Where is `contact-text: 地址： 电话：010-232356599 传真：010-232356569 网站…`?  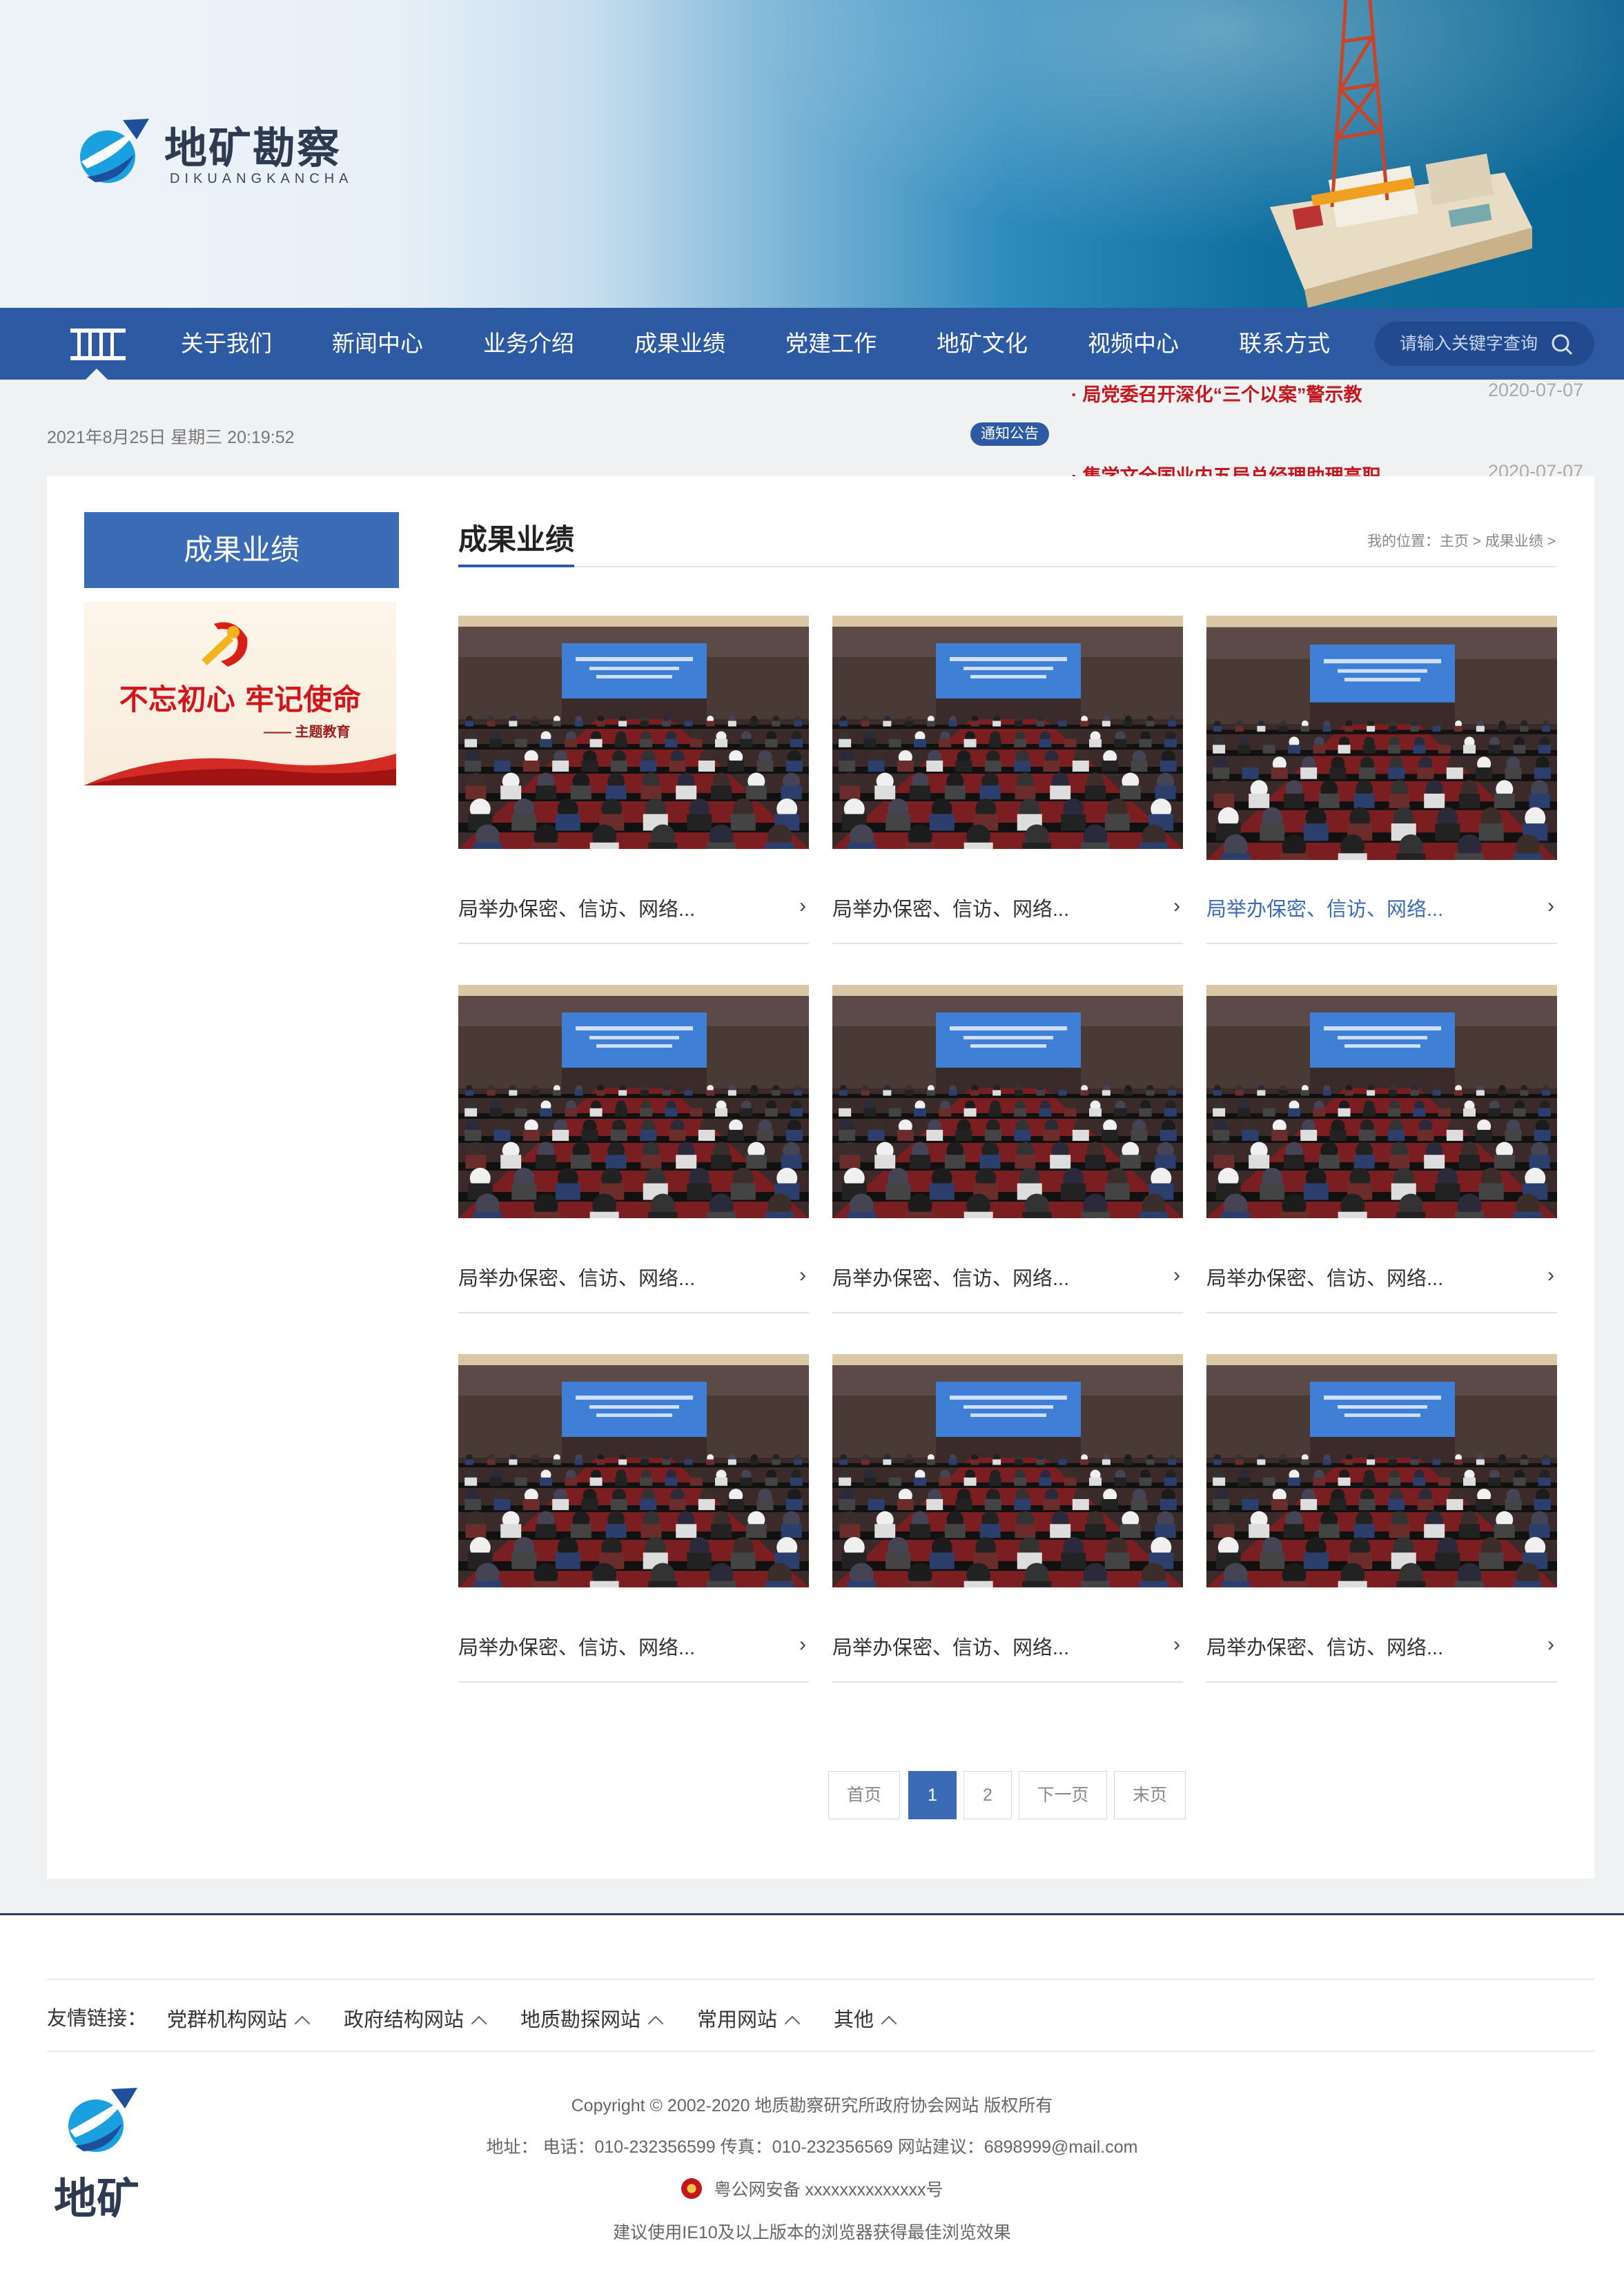 contact-text: 地址： 电话：010-232356599 传真：010-232356569 网站… is located at coordinates (812, 2147).